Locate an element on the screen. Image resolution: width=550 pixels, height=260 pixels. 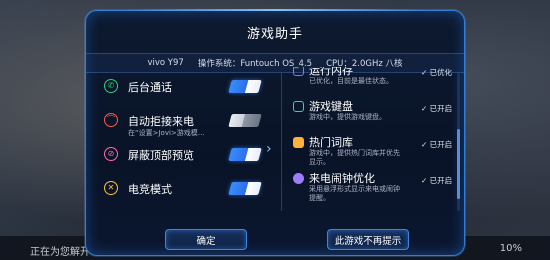
device-model: vivo Y97 is located at coordinates (165, 63).